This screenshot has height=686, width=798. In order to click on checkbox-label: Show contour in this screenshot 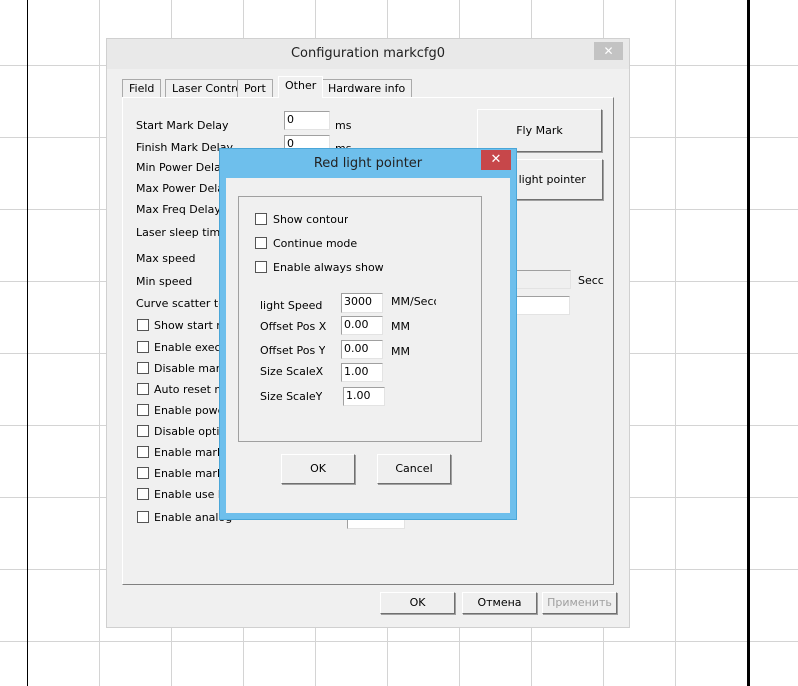, I will do `click(311, 219)`.